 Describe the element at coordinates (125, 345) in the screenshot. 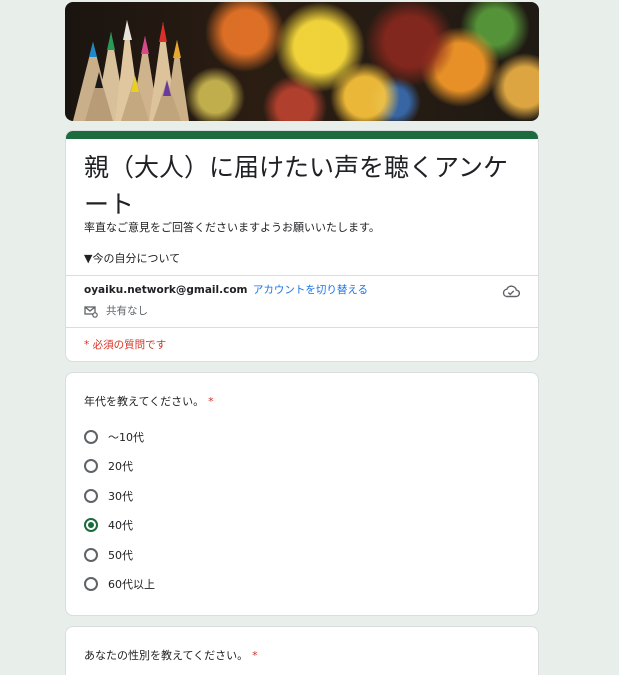

I see `required-note: * 必須の質問です` at that location.